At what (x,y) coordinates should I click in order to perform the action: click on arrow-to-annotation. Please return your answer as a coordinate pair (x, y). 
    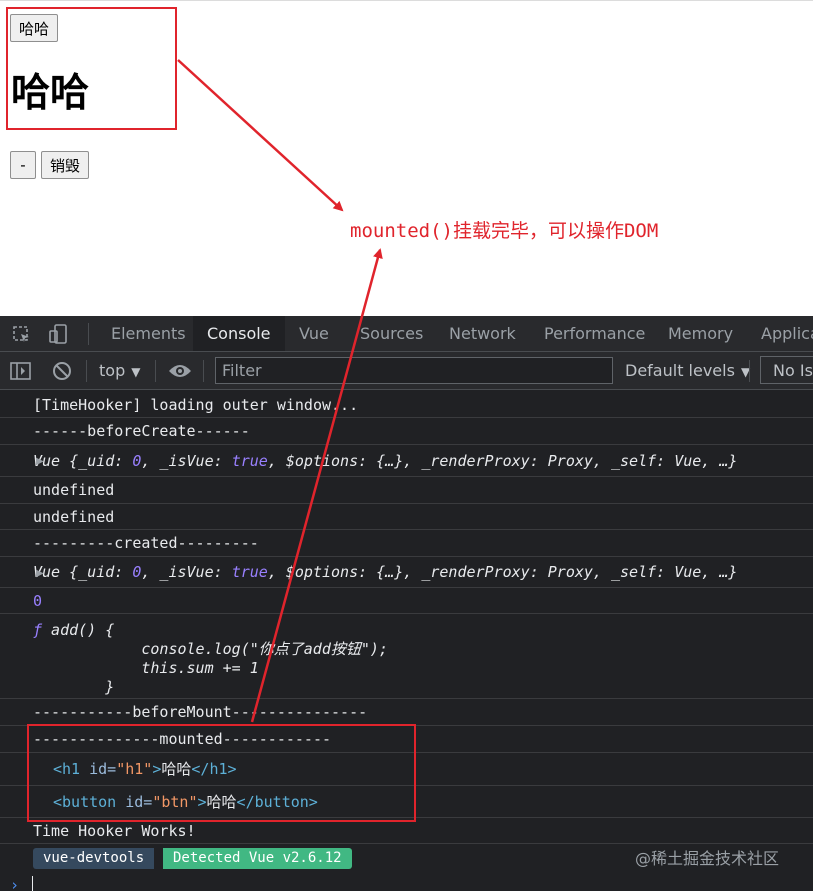
    Looking at the image, I should click on (260, 135).